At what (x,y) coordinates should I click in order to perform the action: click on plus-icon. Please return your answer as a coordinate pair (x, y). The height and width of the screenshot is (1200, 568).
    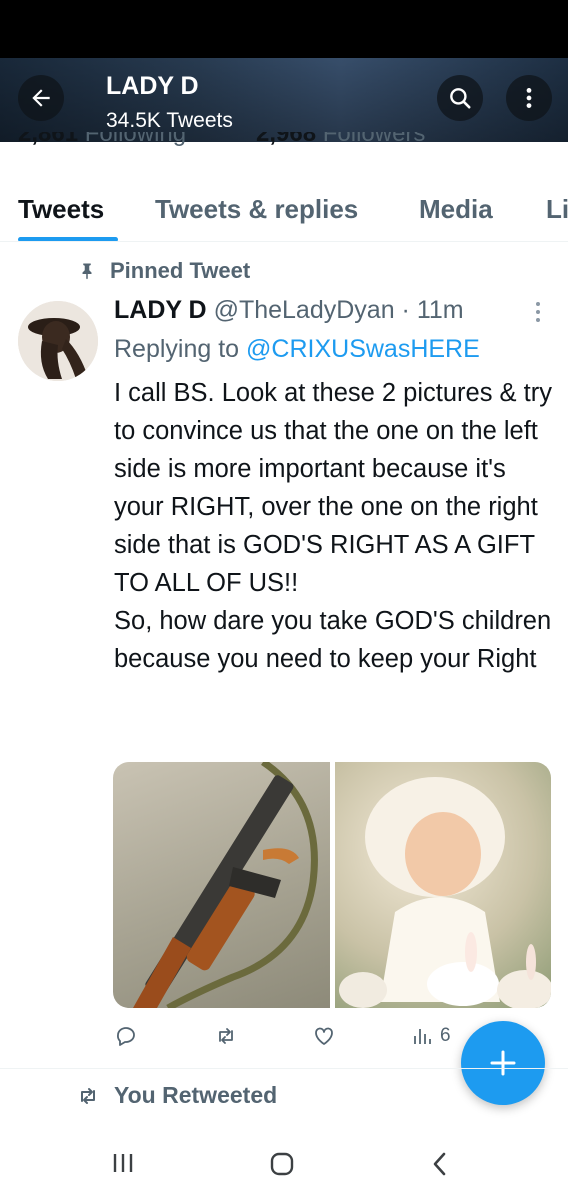
    Looking at the image, I should click on (503, 1063).